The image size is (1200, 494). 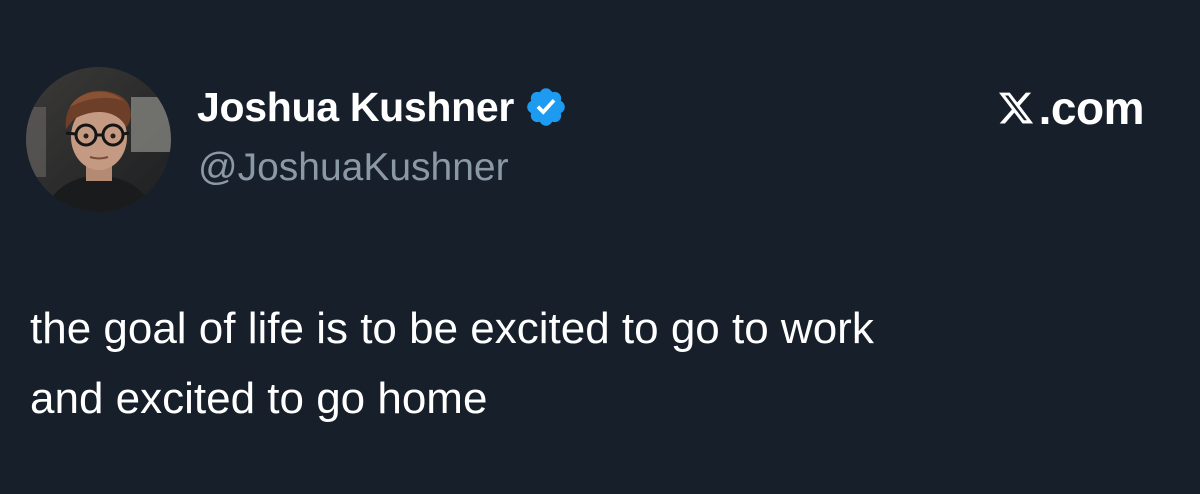 I want to click on brand-text: .com, so click(x=1091, y=108).